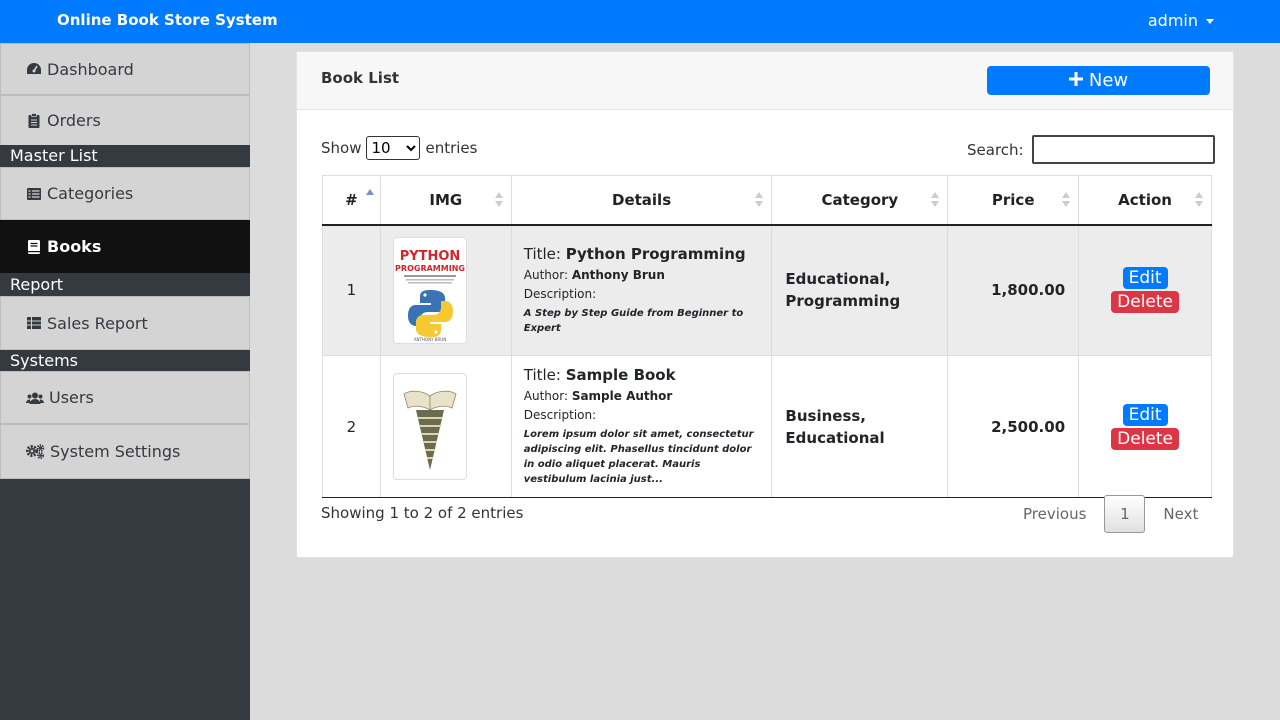 The height and width of the screenshot is (720, 1280). What do you see at coordinates (125, 361) in the screenshot?
I see `section-header-systems: Systems` at bounding box center [125, 361].